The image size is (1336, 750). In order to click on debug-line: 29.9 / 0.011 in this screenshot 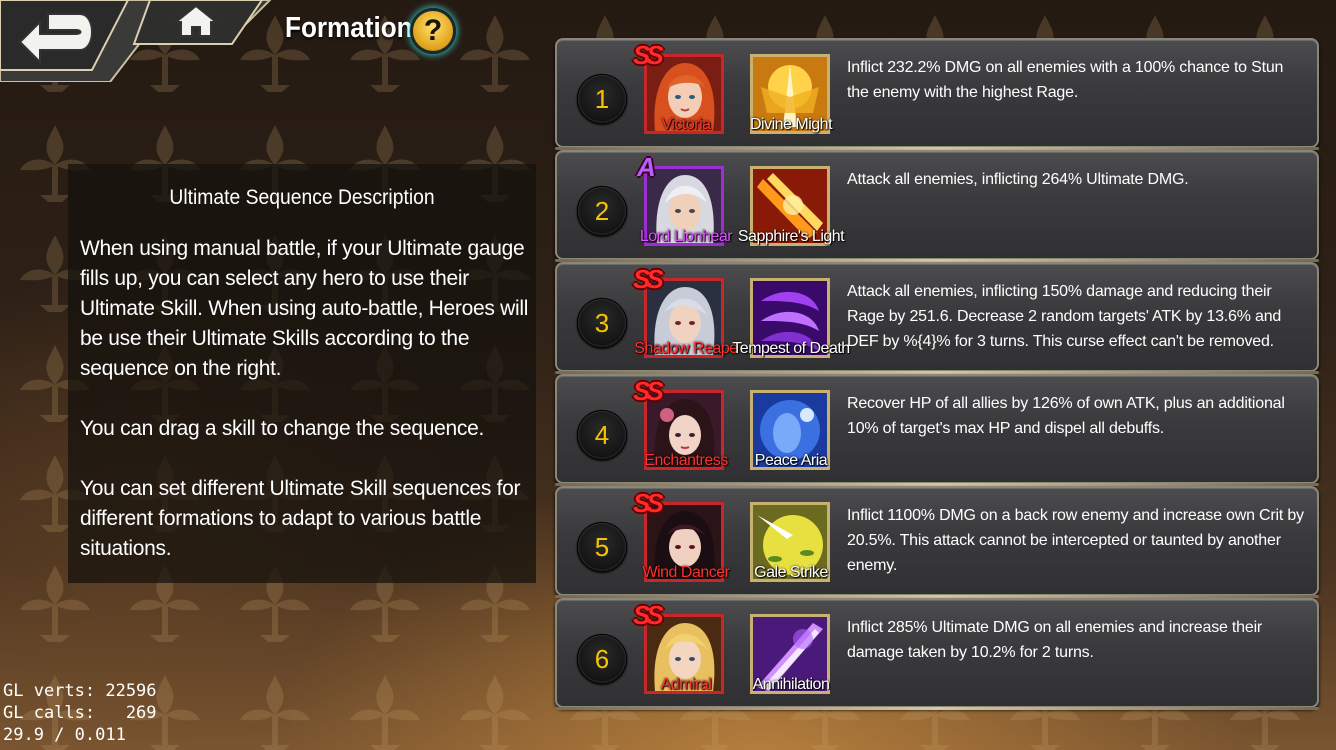, I will do `click(64, 735)`.